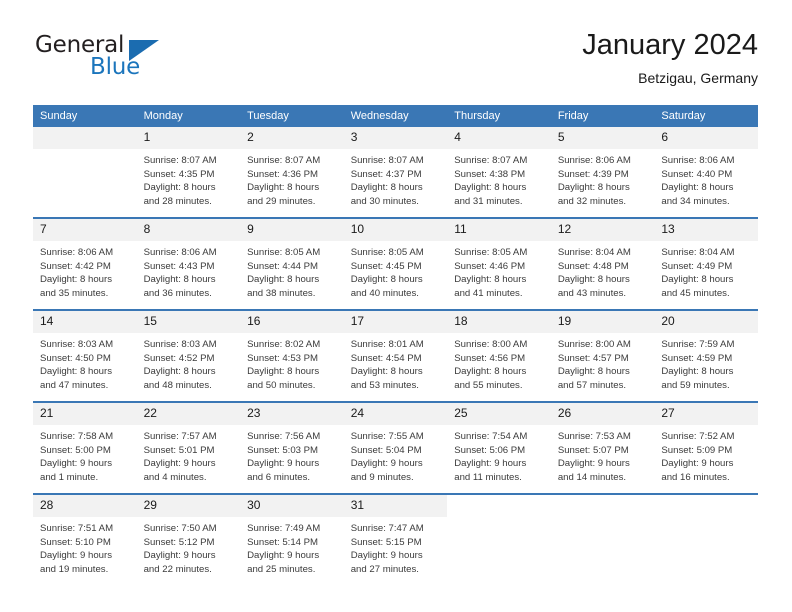  I want to click on sunset-text: Sunset: 4:36 PM, so click(283, 174).